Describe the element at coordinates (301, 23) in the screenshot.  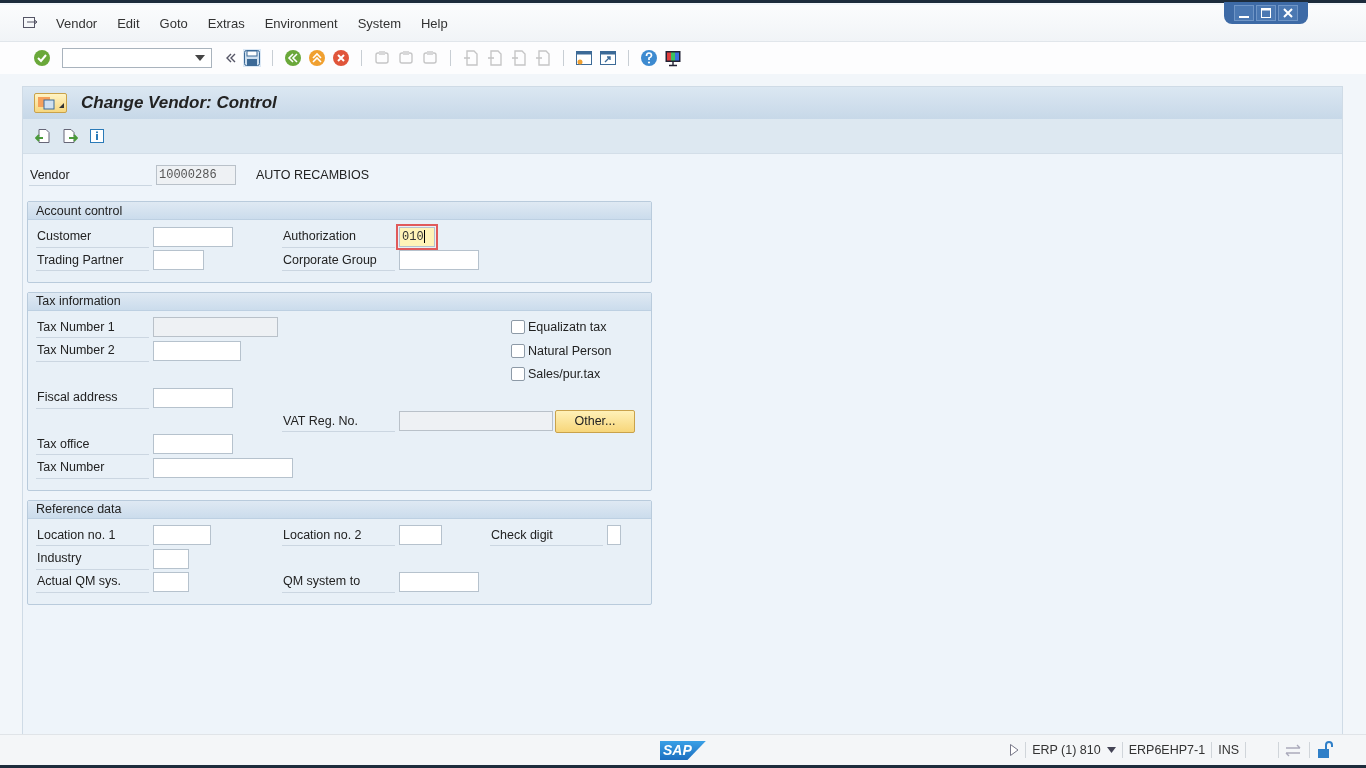
I see `menu-item: Environment` at that location.